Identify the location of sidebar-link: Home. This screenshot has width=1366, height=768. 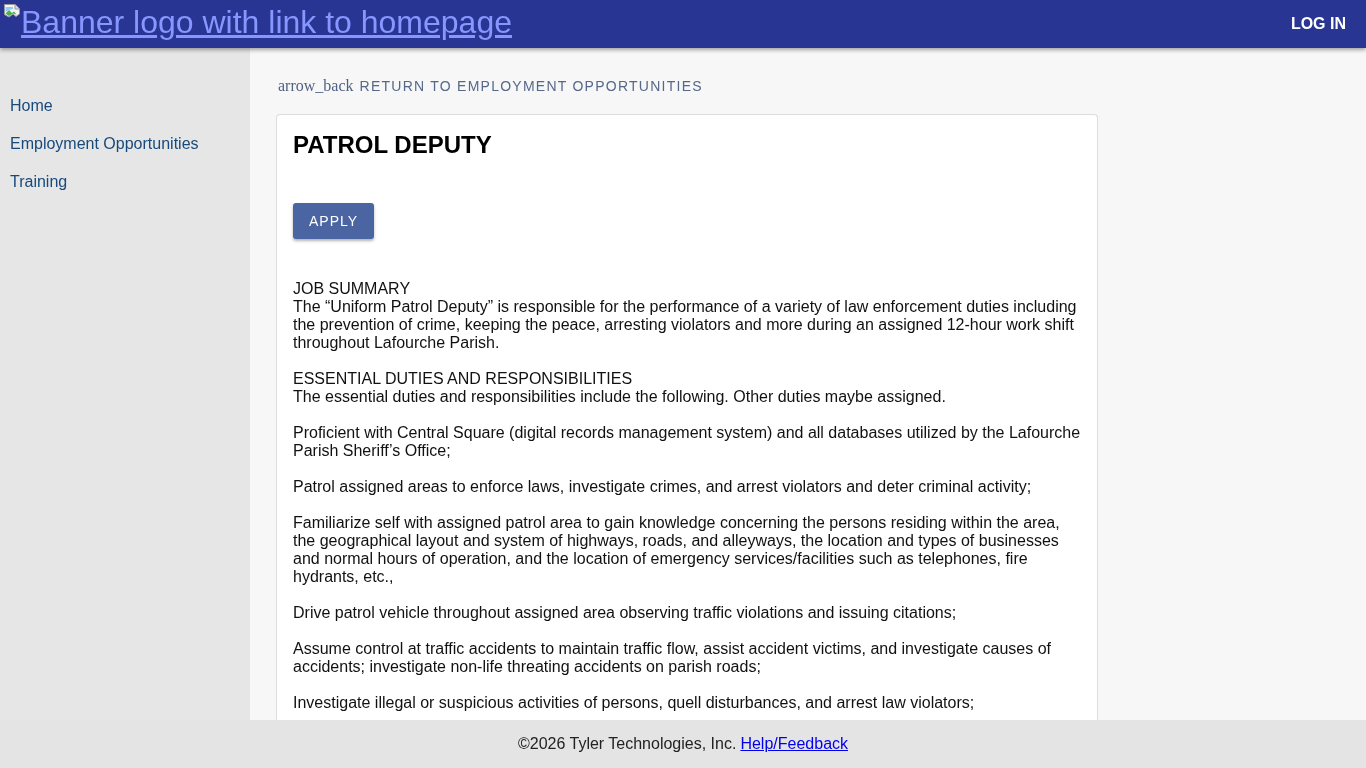
(26, 106).